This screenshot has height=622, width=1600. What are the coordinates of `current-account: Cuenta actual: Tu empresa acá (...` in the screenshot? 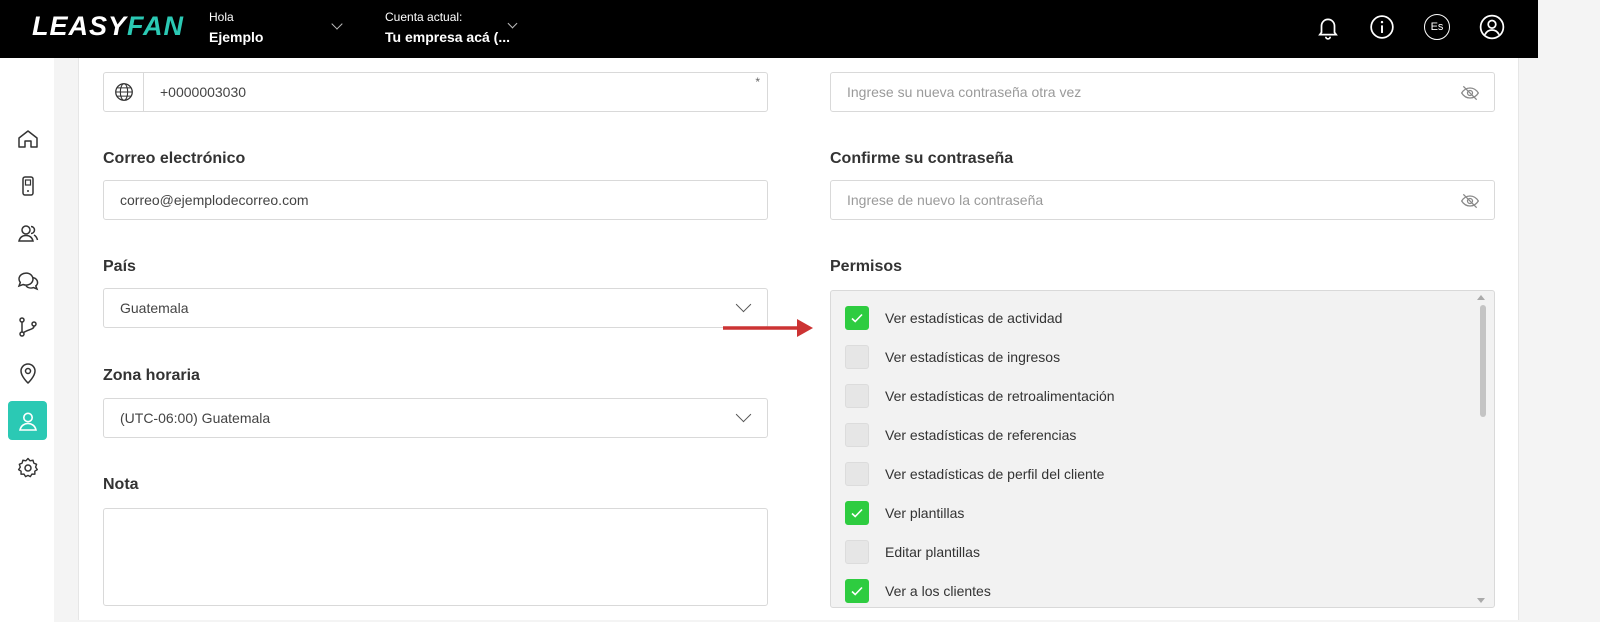 It's located at (447, 27).